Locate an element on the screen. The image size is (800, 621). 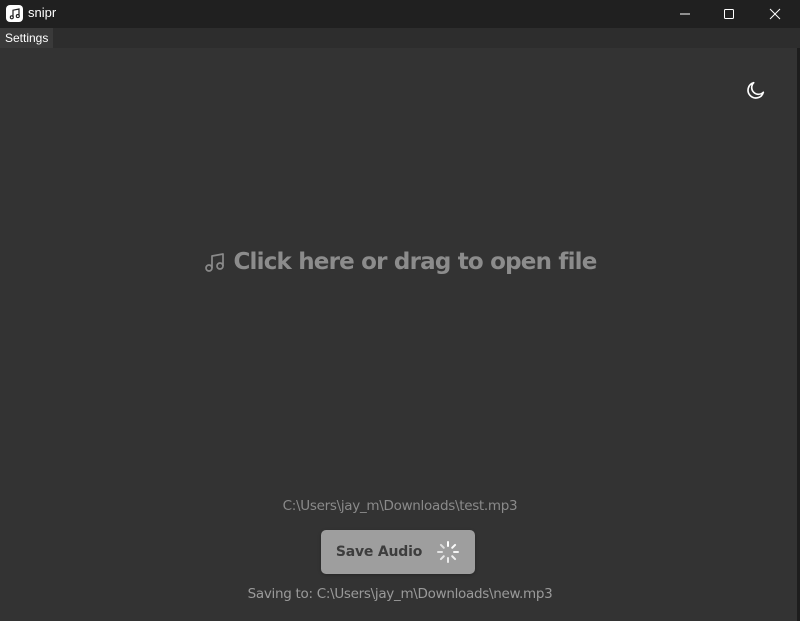
open-file-dropzone: Click here or drag to open file is located at coordinates (400, 262).